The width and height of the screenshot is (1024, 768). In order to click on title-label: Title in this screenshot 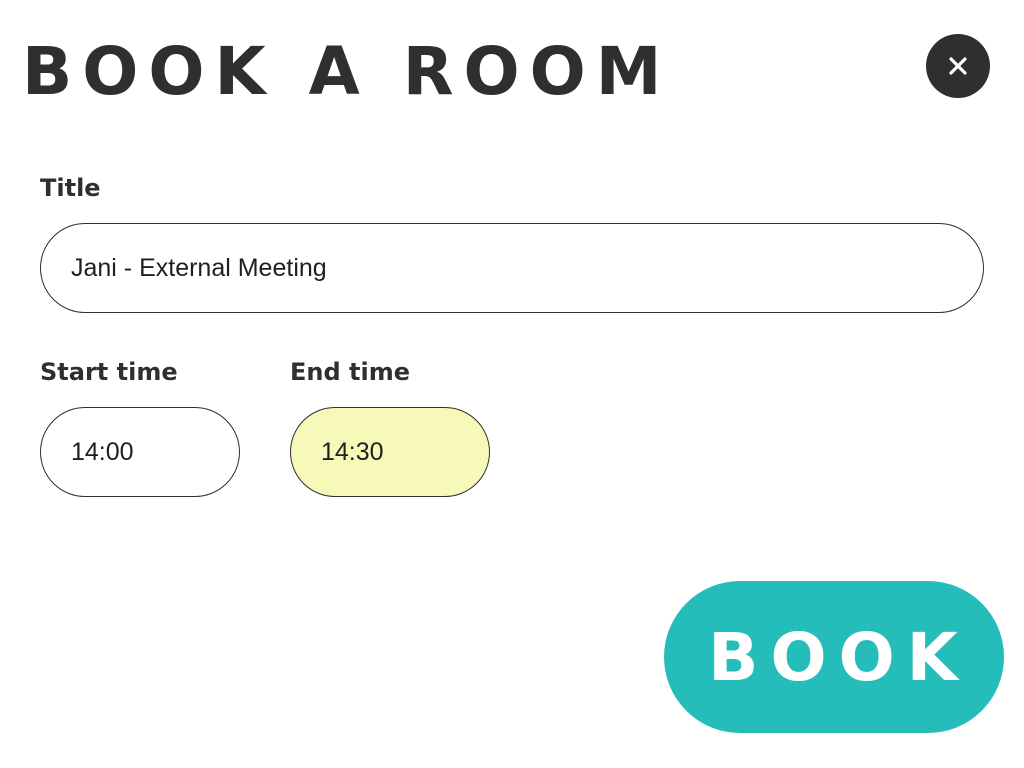, I will do `click(70, 188)`.